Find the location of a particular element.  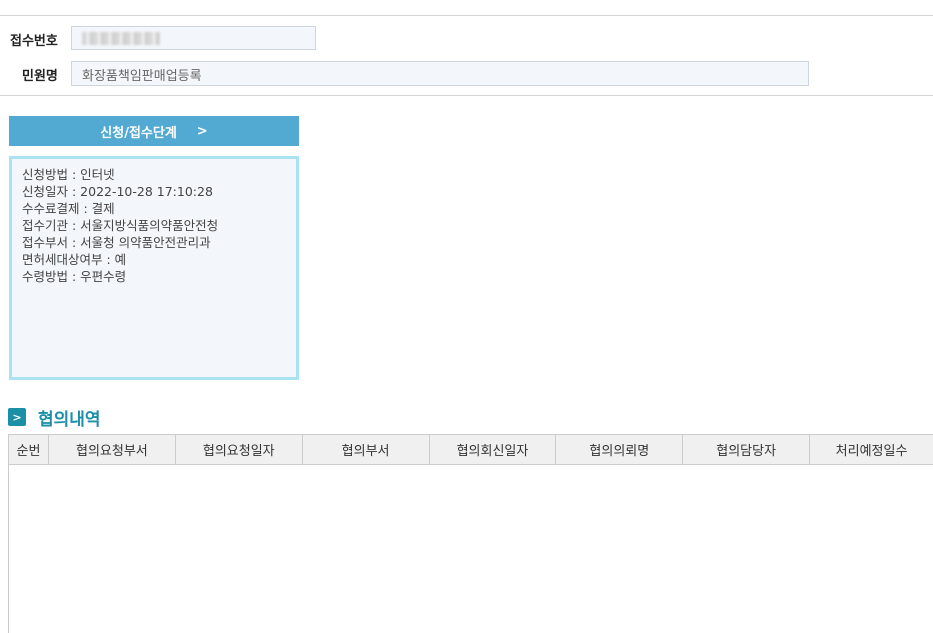

col-request-name: 협의의뢰명 is located at coordinates (620, 449).